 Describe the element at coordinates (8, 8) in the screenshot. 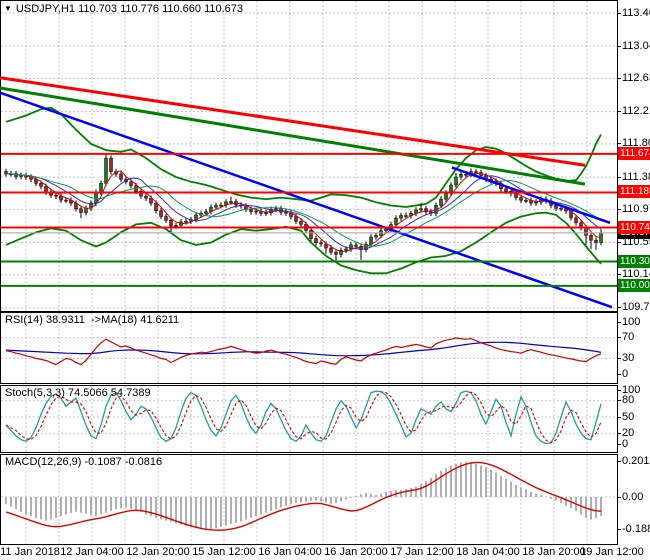

I see `symbol-dropdown-icon: ▼` at that location.